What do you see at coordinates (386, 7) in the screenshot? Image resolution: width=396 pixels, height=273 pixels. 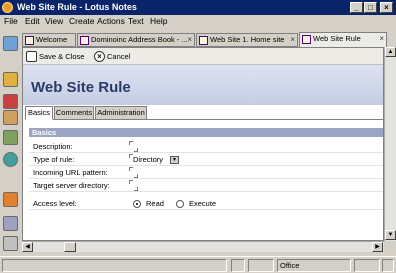 I see `close-button: ×` at bounding box center [386, 7].